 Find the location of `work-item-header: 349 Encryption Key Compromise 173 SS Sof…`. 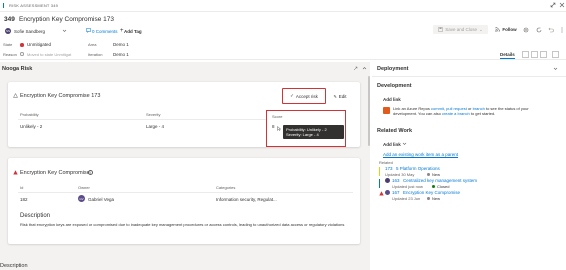

work-item-header: 349 Encryption Key Compromise 173 SS Sof… is located at coordinates (283, 25).